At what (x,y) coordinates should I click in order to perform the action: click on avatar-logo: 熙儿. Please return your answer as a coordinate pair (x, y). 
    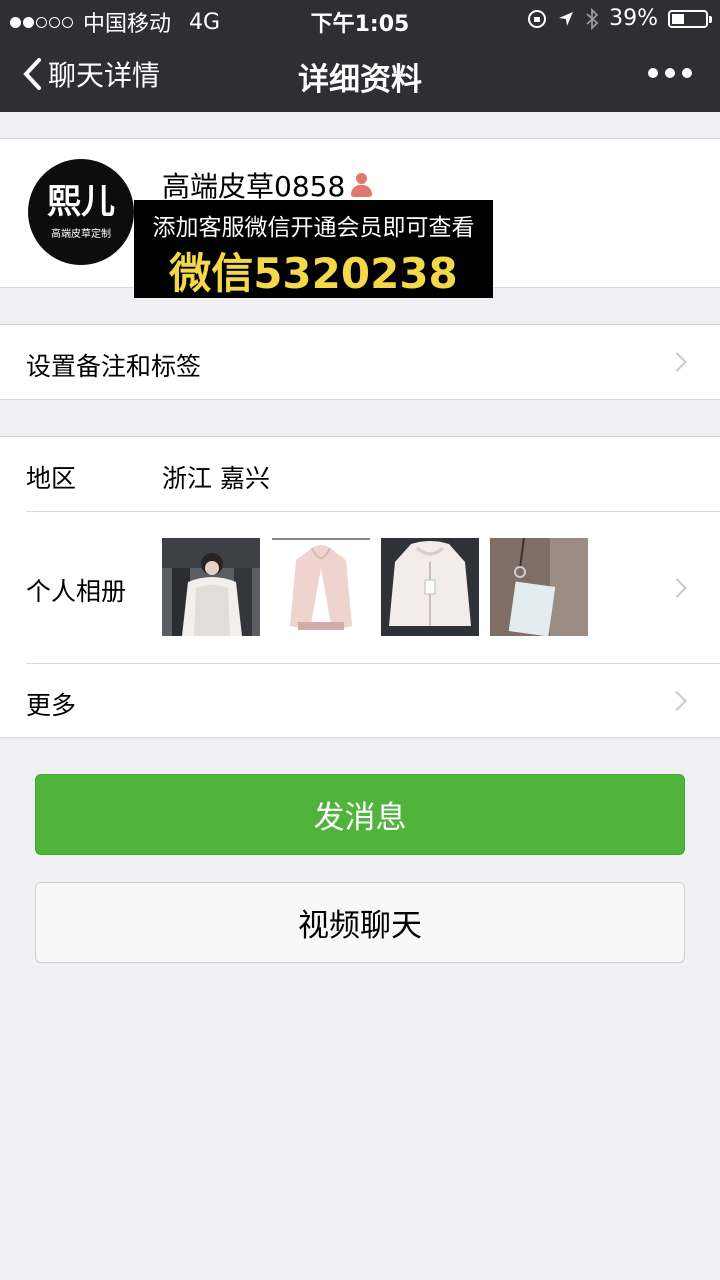
    Looking at the image, I should click on (81, 201).